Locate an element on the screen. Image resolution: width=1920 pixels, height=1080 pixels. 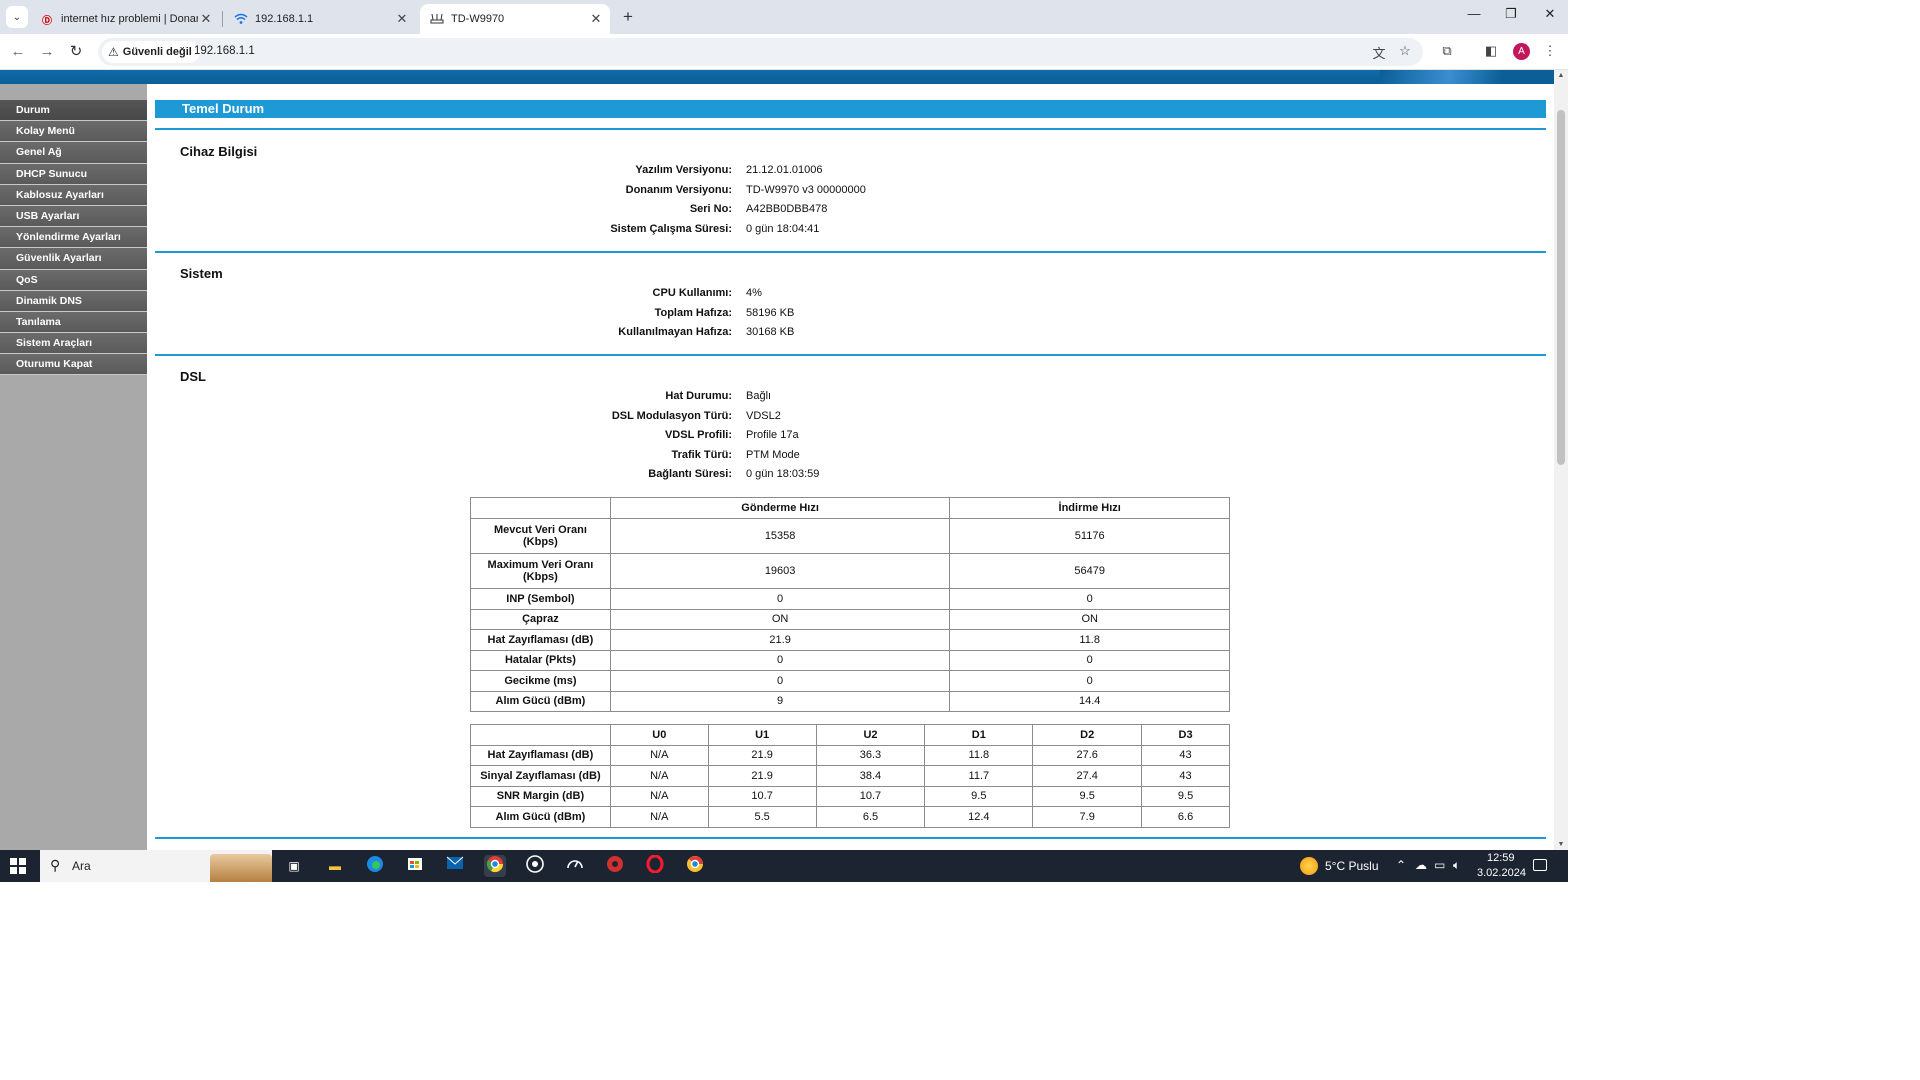
mail-icon is located at coordinates (455, 866).